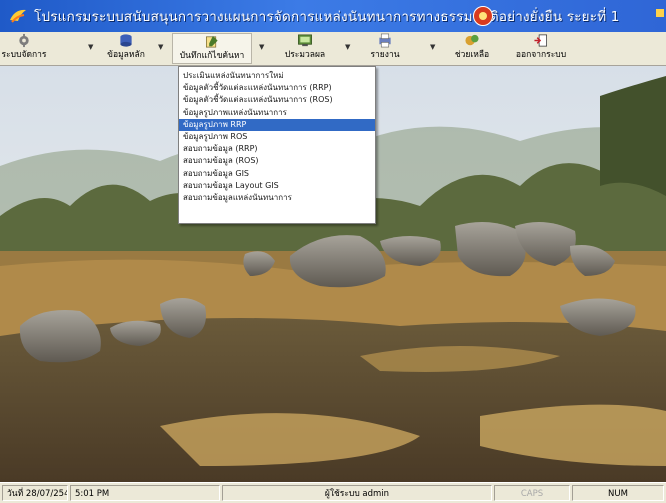  I want to click on status-date: วันที่ 28/07/2549, so click(35, 493).